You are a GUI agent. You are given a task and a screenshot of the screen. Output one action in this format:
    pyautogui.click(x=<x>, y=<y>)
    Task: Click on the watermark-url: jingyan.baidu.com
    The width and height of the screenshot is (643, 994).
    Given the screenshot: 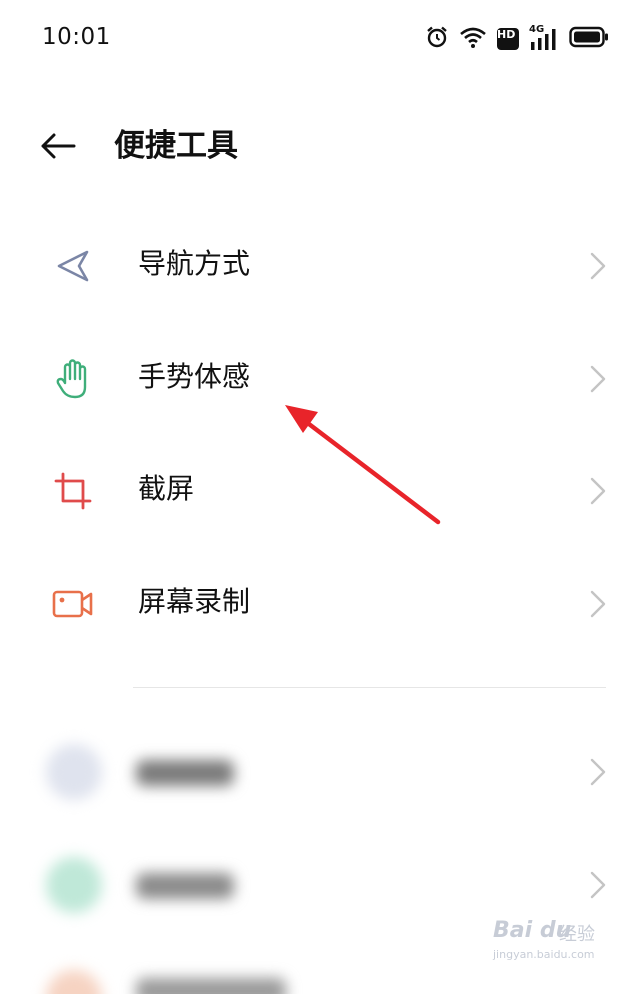 What is the action you would take?
    pyautogui.click(x=544, y=954)
    